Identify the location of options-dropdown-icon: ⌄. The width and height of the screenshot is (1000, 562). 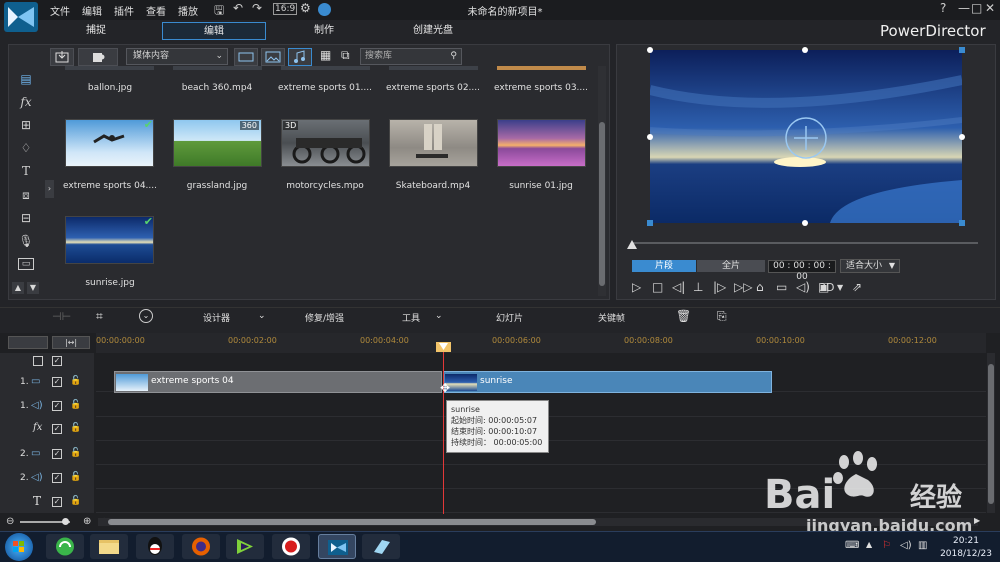
(146, 316).